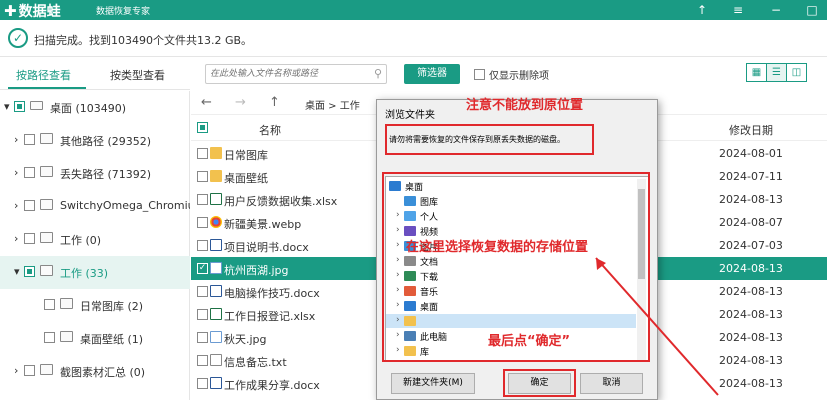  Describe the element at coordinates (751, 245) in the screenshot. I see `file-date: 2024-07-03` at that location.